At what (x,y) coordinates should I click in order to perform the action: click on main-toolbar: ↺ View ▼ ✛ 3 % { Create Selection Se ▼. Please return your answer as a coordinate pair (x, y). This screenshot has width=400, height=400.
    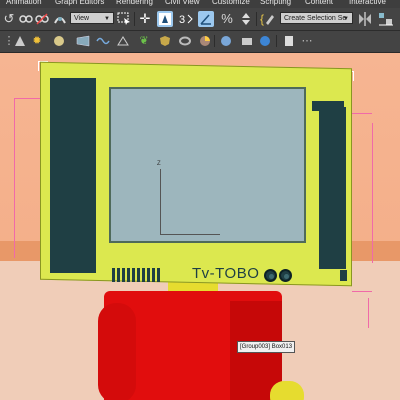
    Looking at the image, I should click on (200, 19).